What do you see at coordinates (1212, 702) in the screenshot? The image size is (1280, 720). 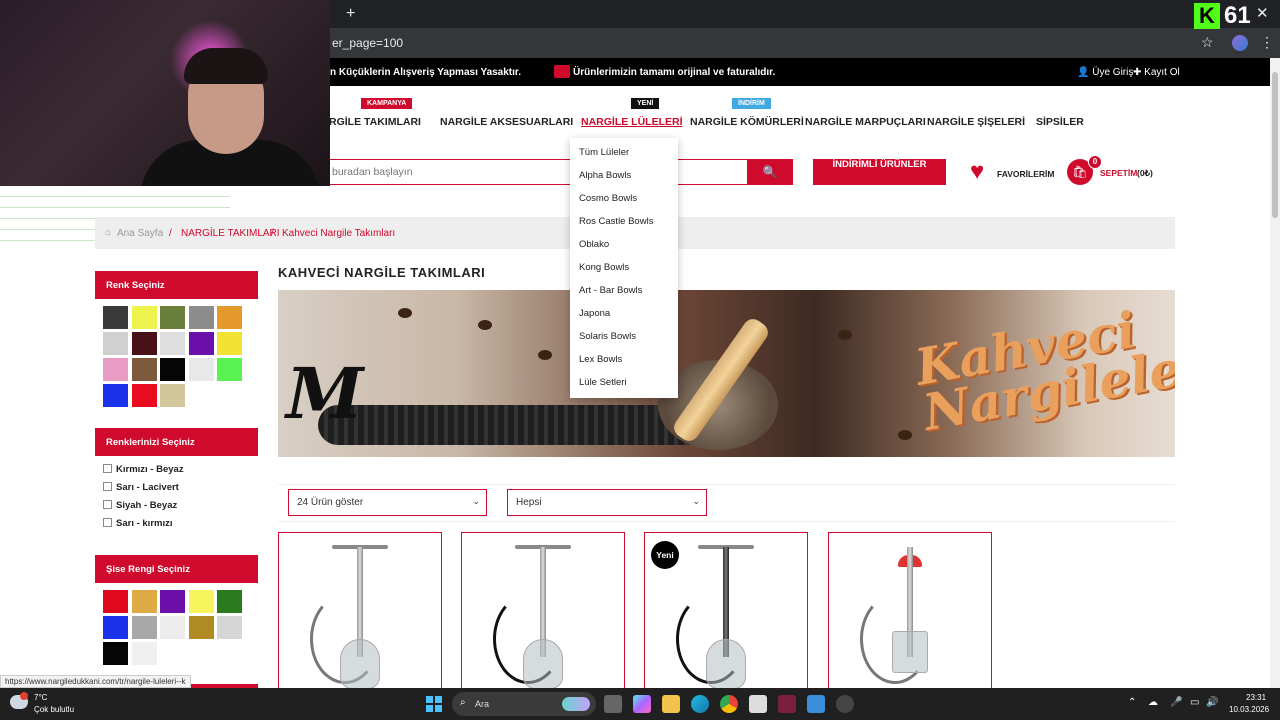 I see `speaker-icon: 🔊` at bounding box center [1212, 702].